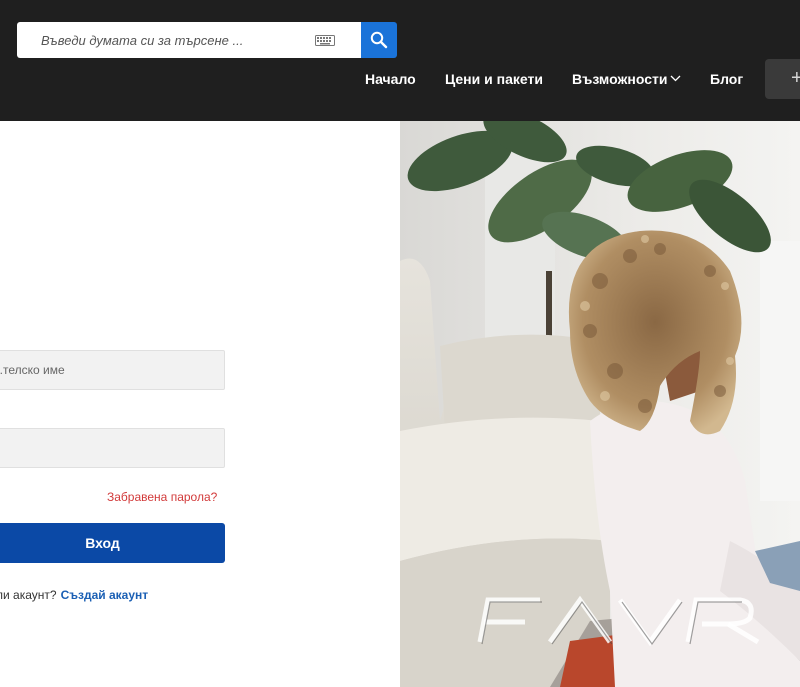  What do you see at coordinates (618, 621) in the screenshot?
I see `favr-watermark-logo` at bounding box center [618, 621].